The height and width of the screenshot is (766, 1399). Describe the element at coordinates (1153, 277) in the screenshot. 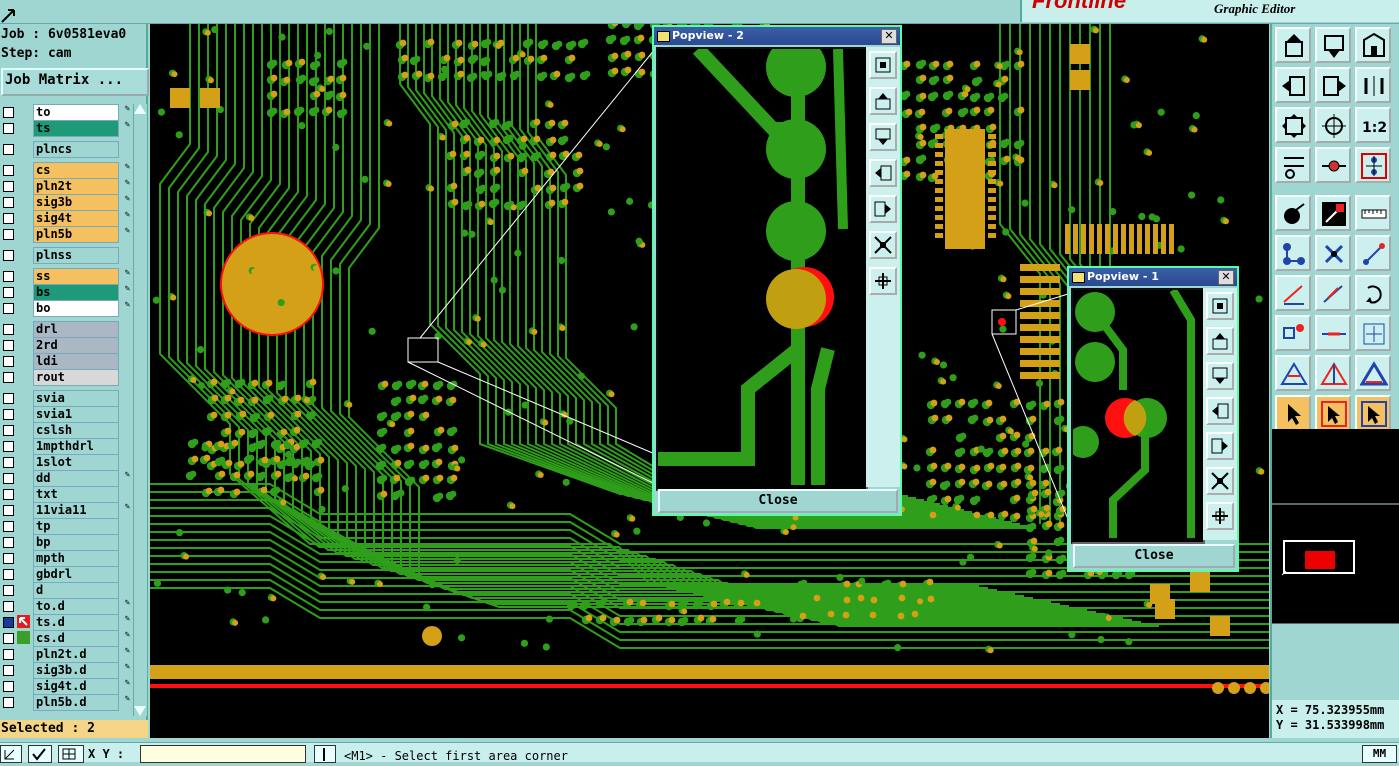

I see `popview-1-titlebar: Popview - 1 ✕` at that location.